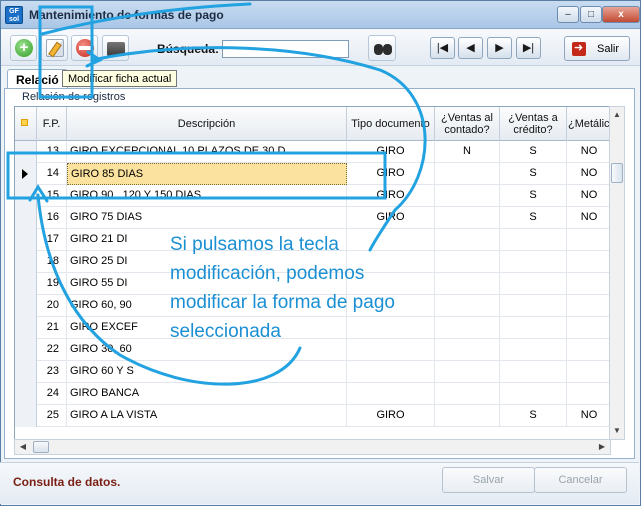 Image resolution: width=641 pixels, height=506 pixels. Describe the element at coordinates (52, 284) in the screenshot. I see `cell-fp: 19` at that location.